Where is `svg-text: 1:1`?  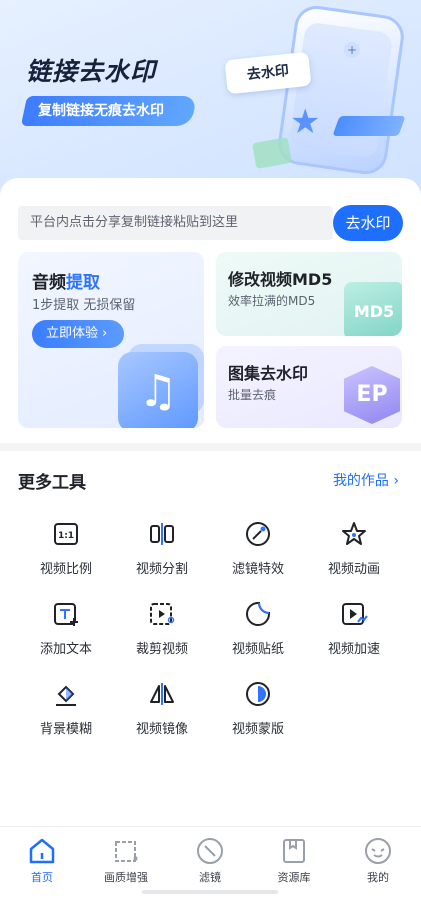 svg-text: 1:1 is located at coordinates (66, 536).